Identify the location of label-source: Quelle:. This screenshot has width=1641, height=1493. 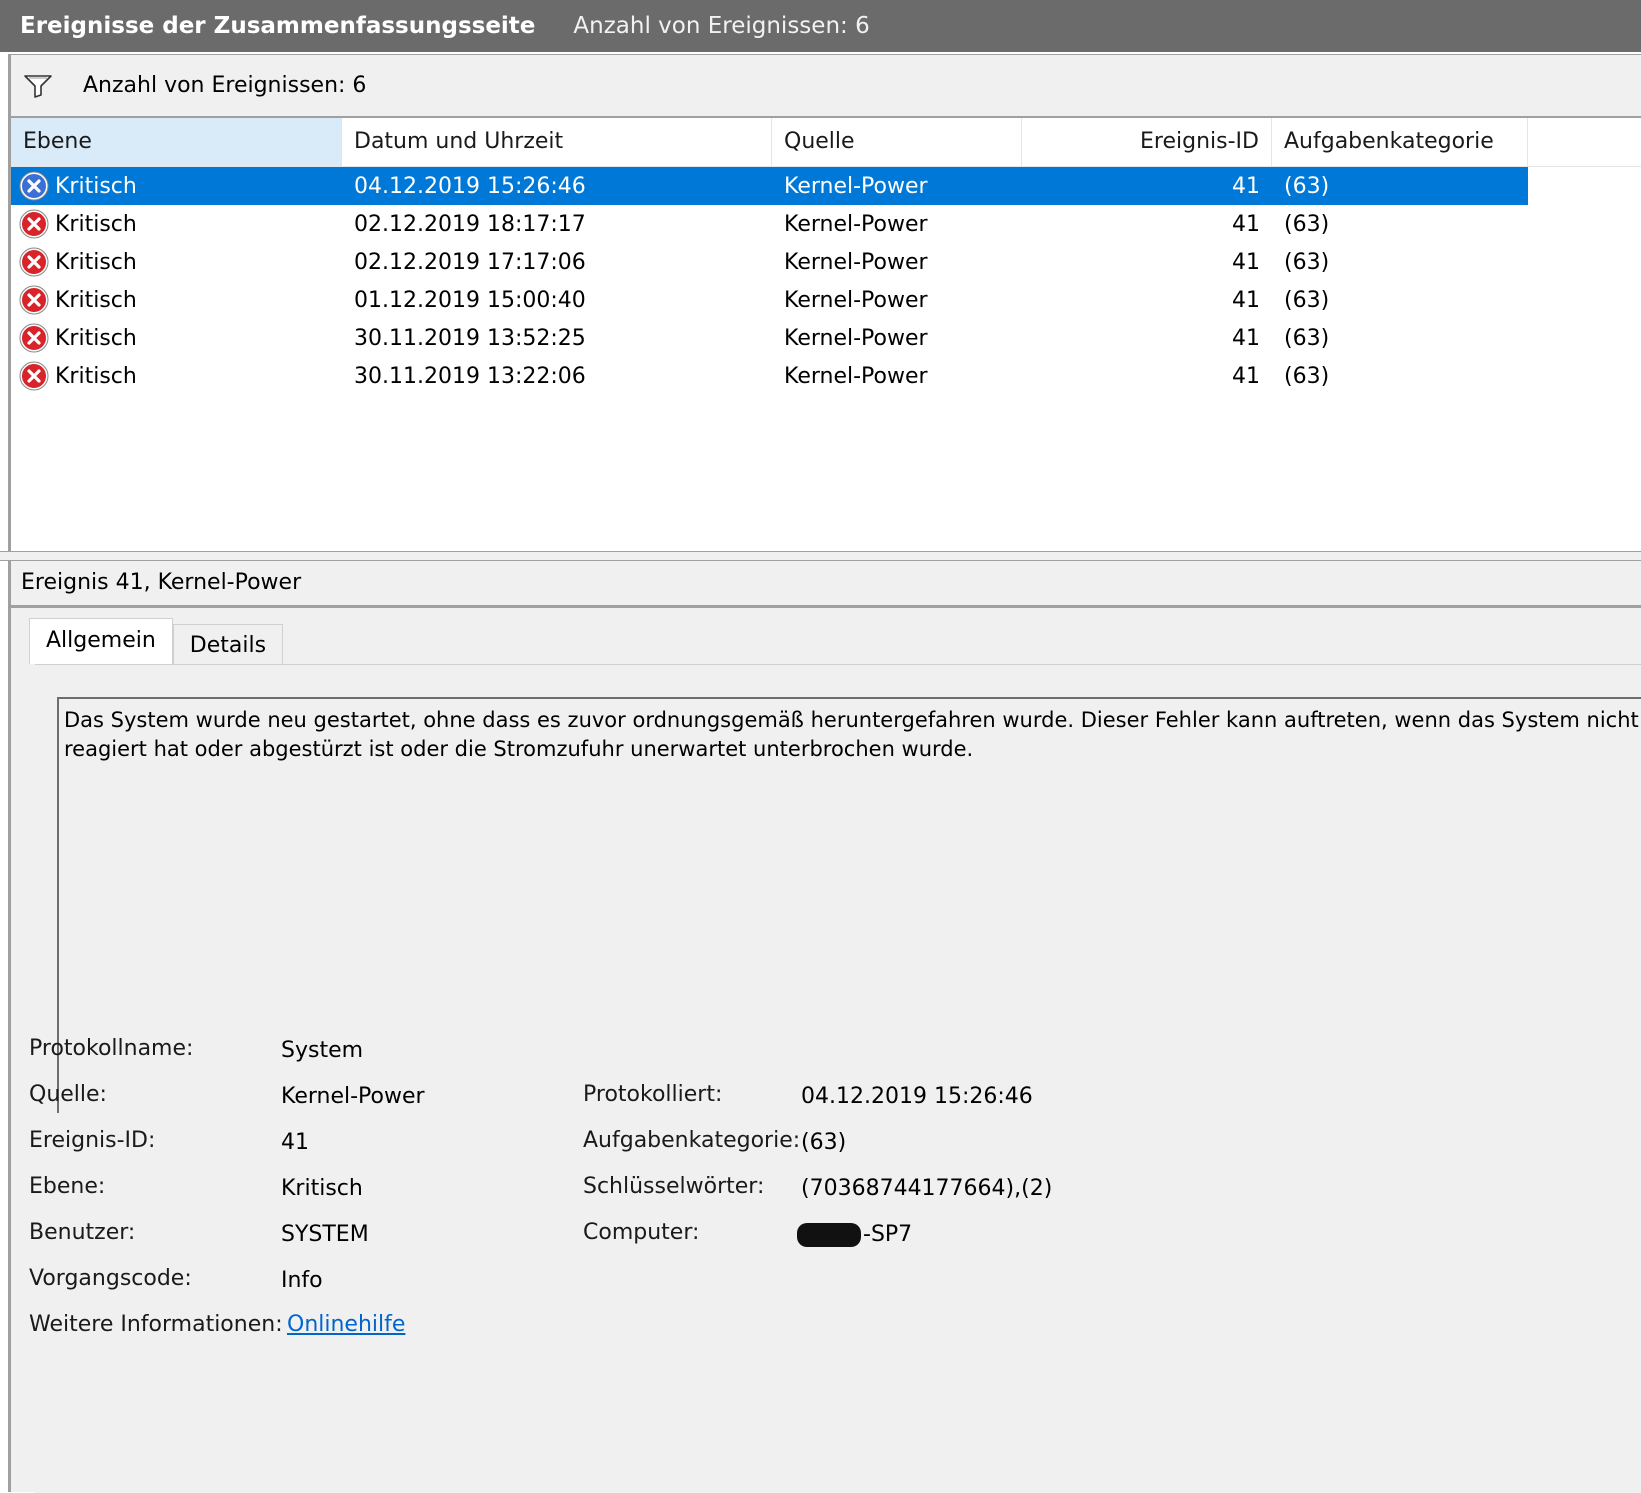
(68, 1094).